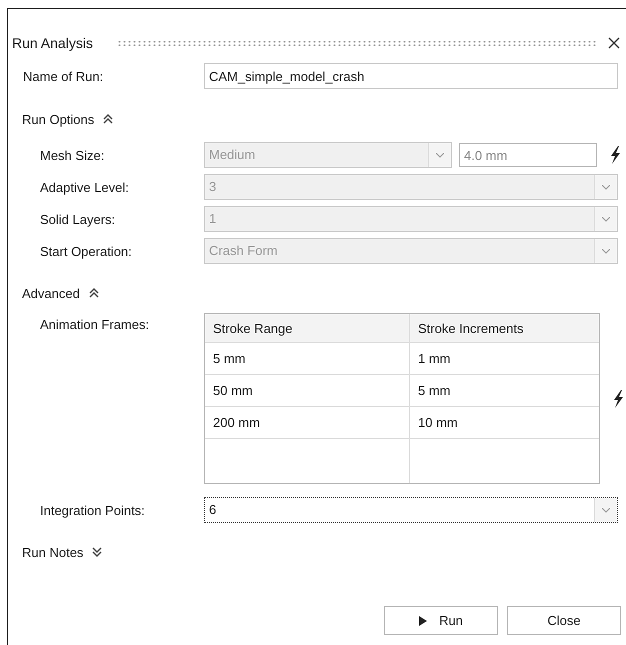 This screenshot has height=645, width=626. I want to click on field-label: Name of Run:, so click(63, 76).